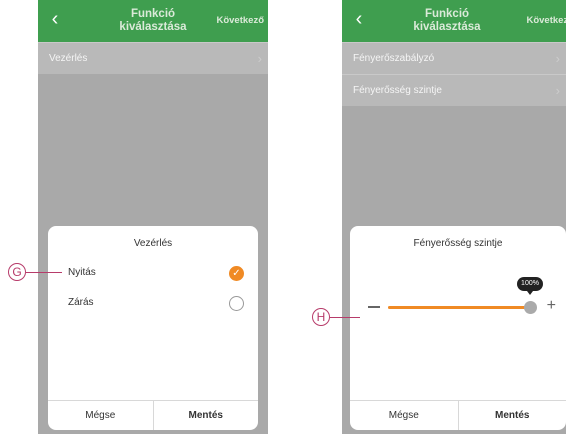 The width and height of the screenshot is (566, 434). I want to click on function-list: Vezérlés ›, so click(153, 58).